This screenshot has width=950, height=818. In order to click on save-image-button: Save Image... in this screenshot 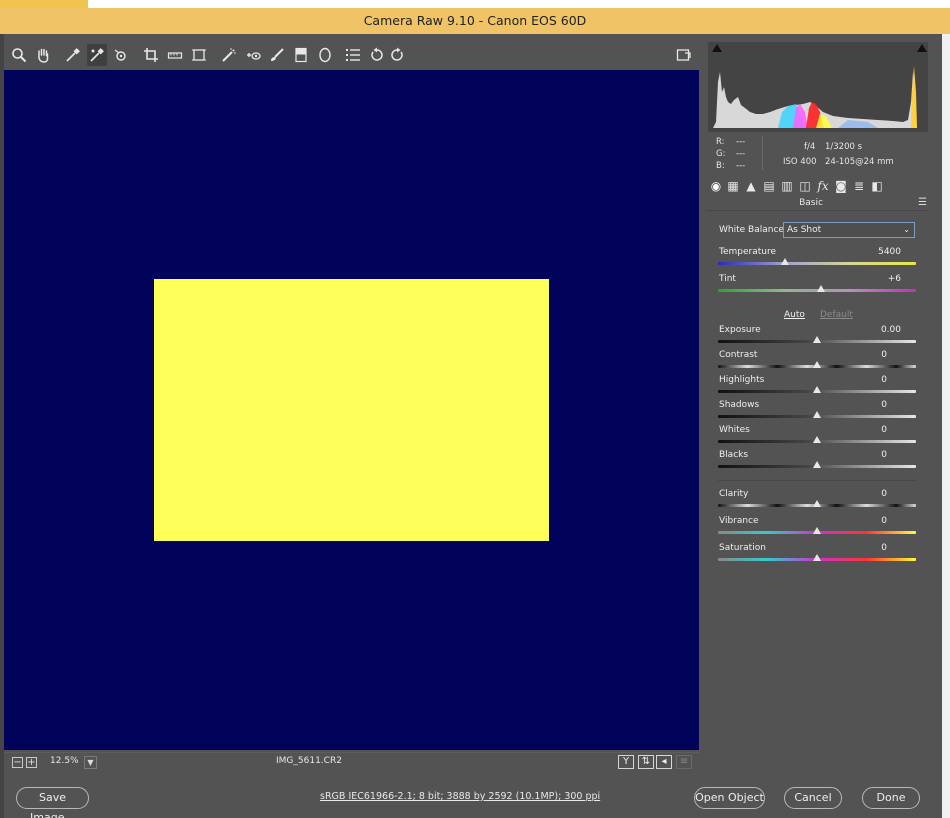, I will do `click(52, 802)`.